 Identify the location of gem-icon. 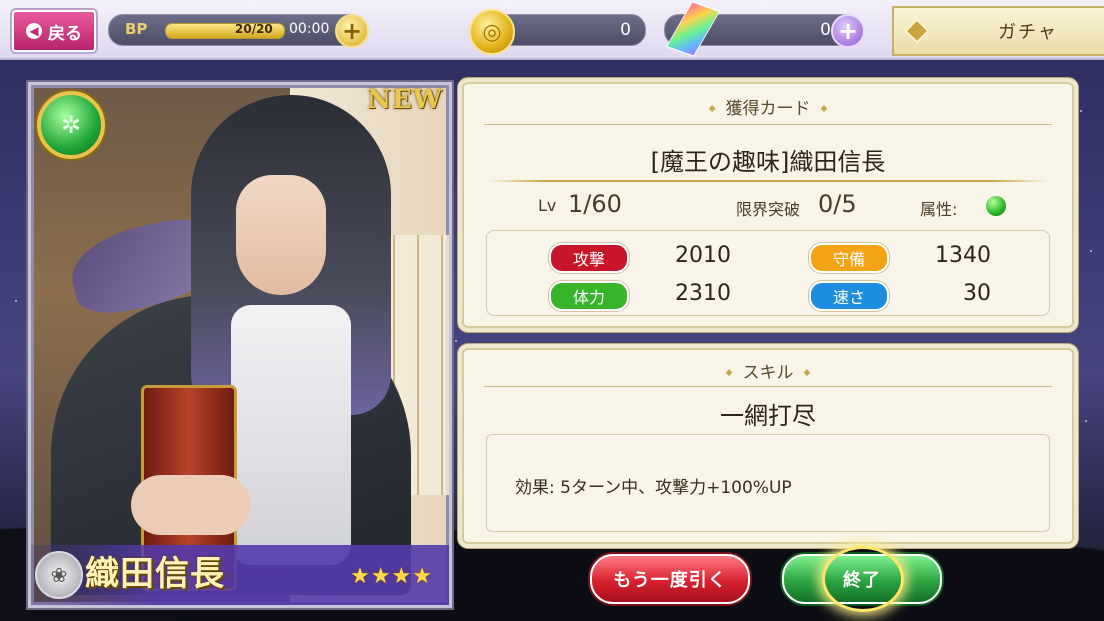
(693, 29).